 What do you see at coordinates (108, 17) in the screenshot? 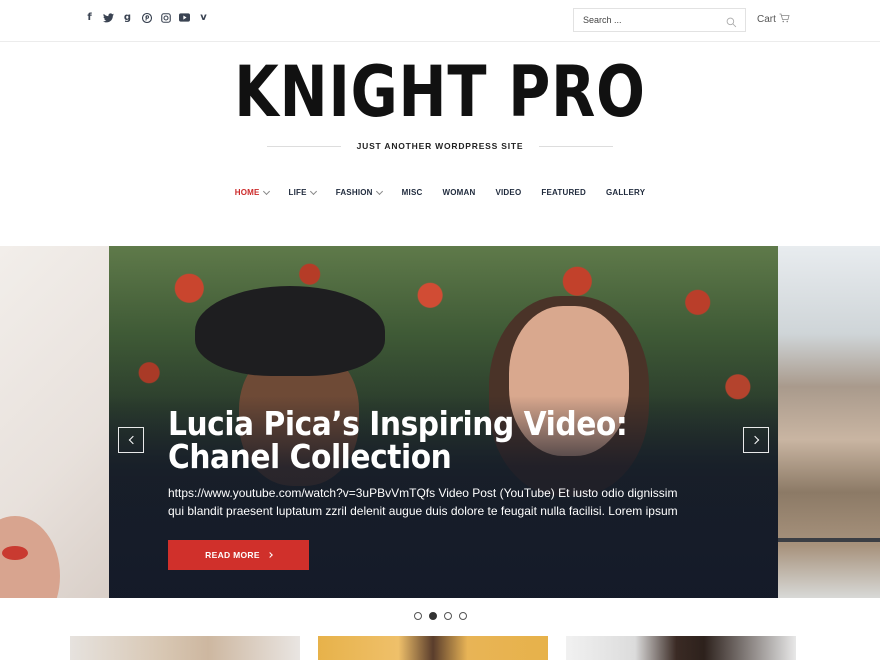
I see `twitter-icon` at bounding box center [108, 17].